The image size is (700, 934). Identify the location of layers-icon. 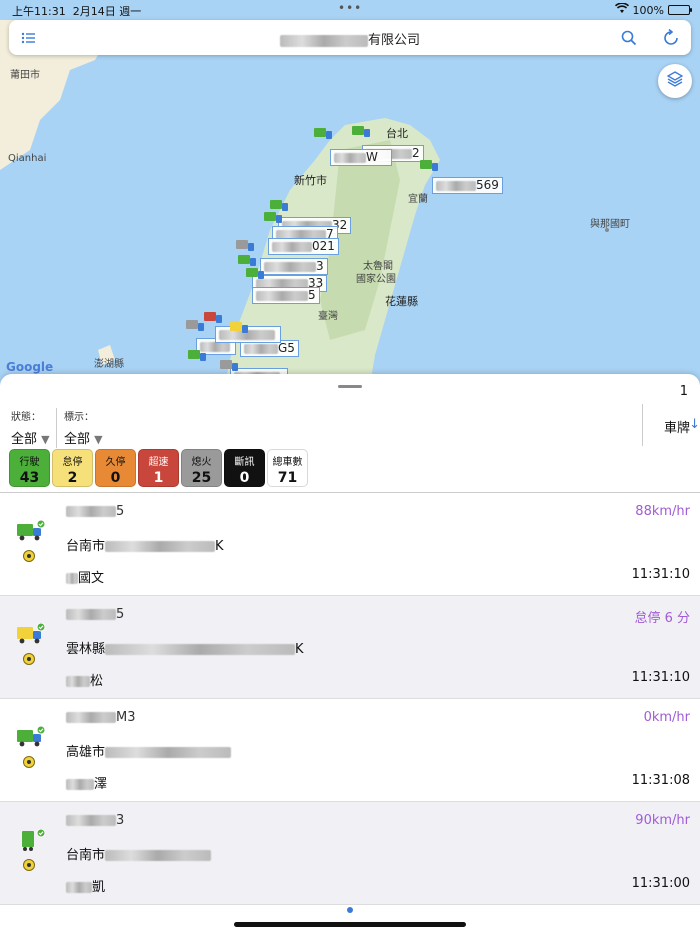
(675, 81).